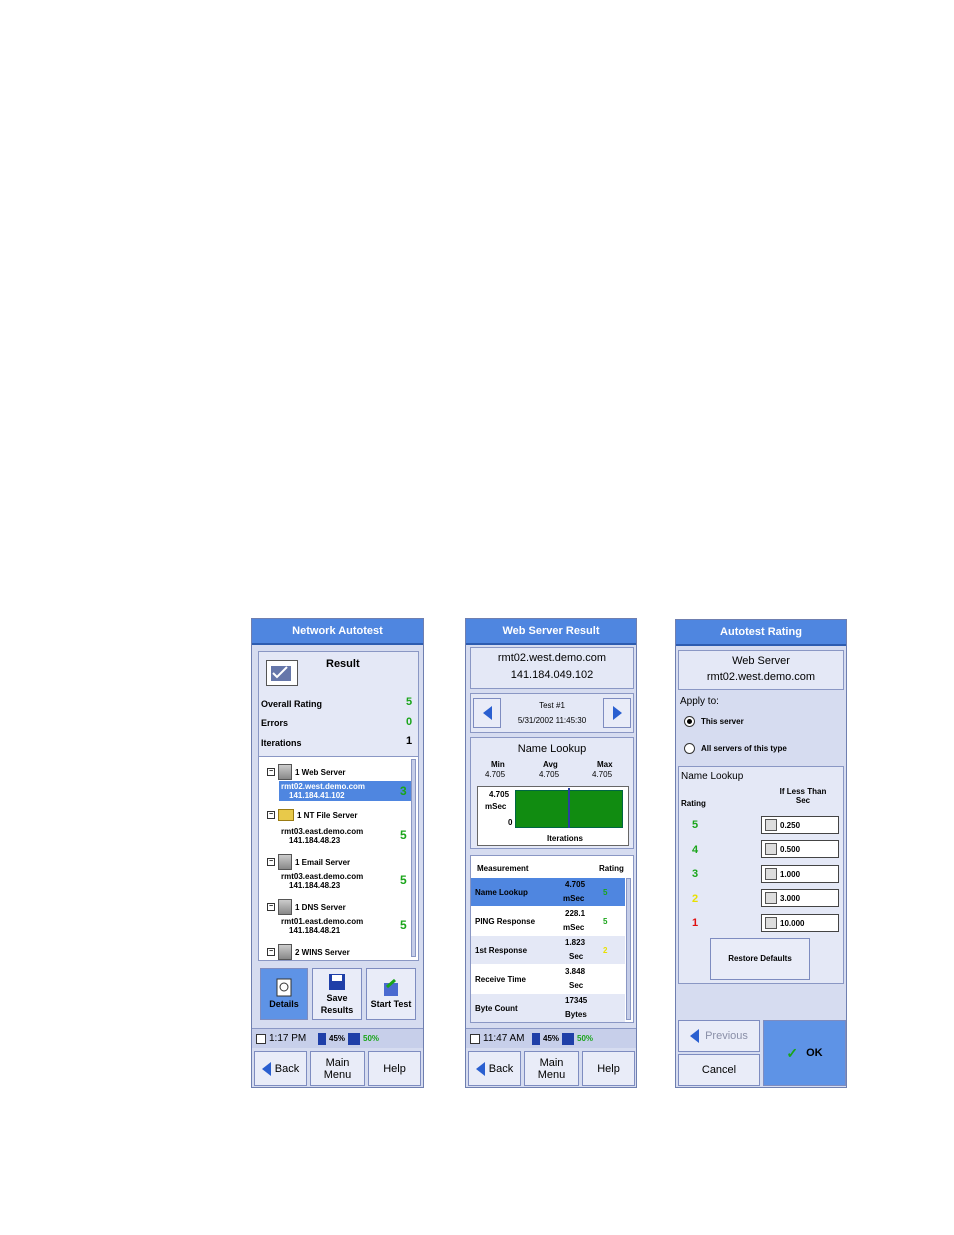 Image resolution: width=954 pixels, height=1235 pixels. What do you see at coordinates (496, 806) in the screenshot?
I see `y-axis-unit: mSec` at bounding box center [496, 806].